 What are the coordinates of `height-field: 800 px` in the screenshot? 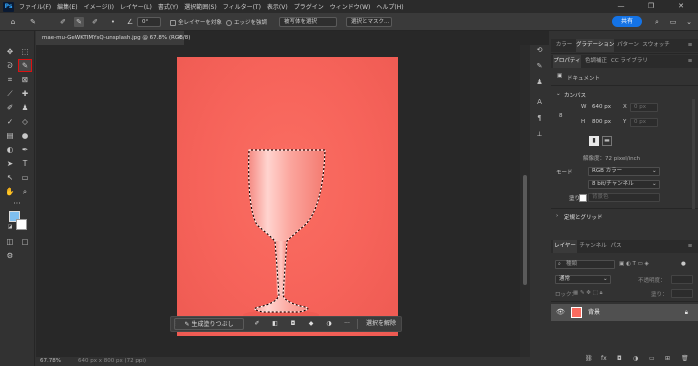 It's located at (603, 122).